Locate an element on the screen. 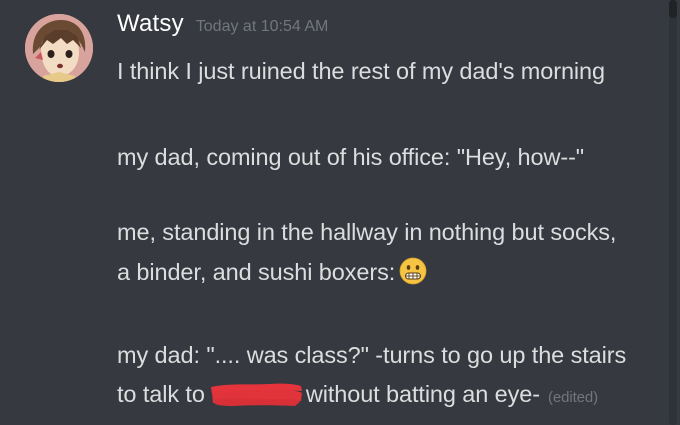  message-timestamp: Today at 10:54 AM is located at coordinates (262, 26).